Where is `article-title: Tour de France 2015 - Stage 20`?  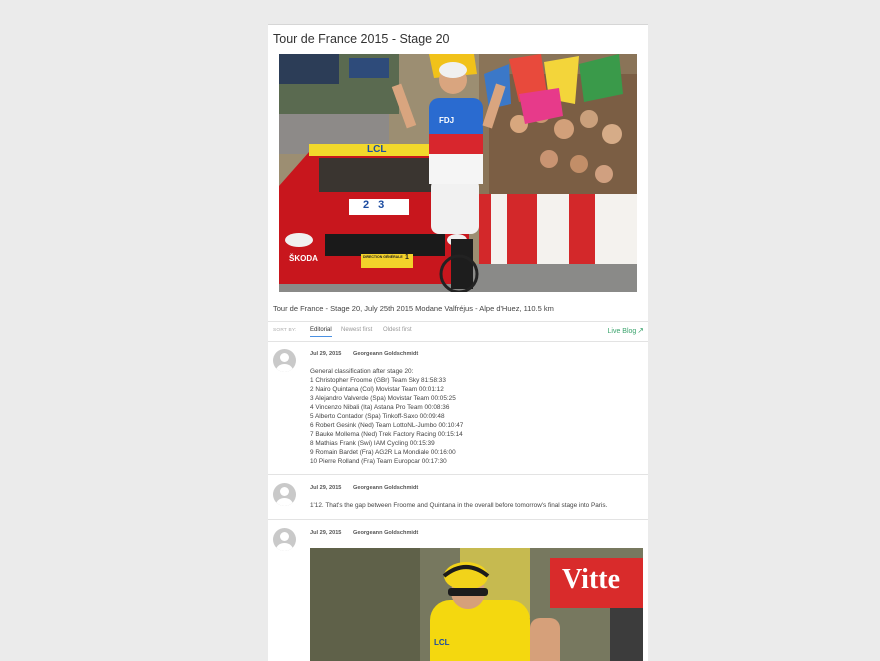 article-title: Tour de France 2015 - Stage 20 is located at coordinates (361, 39).